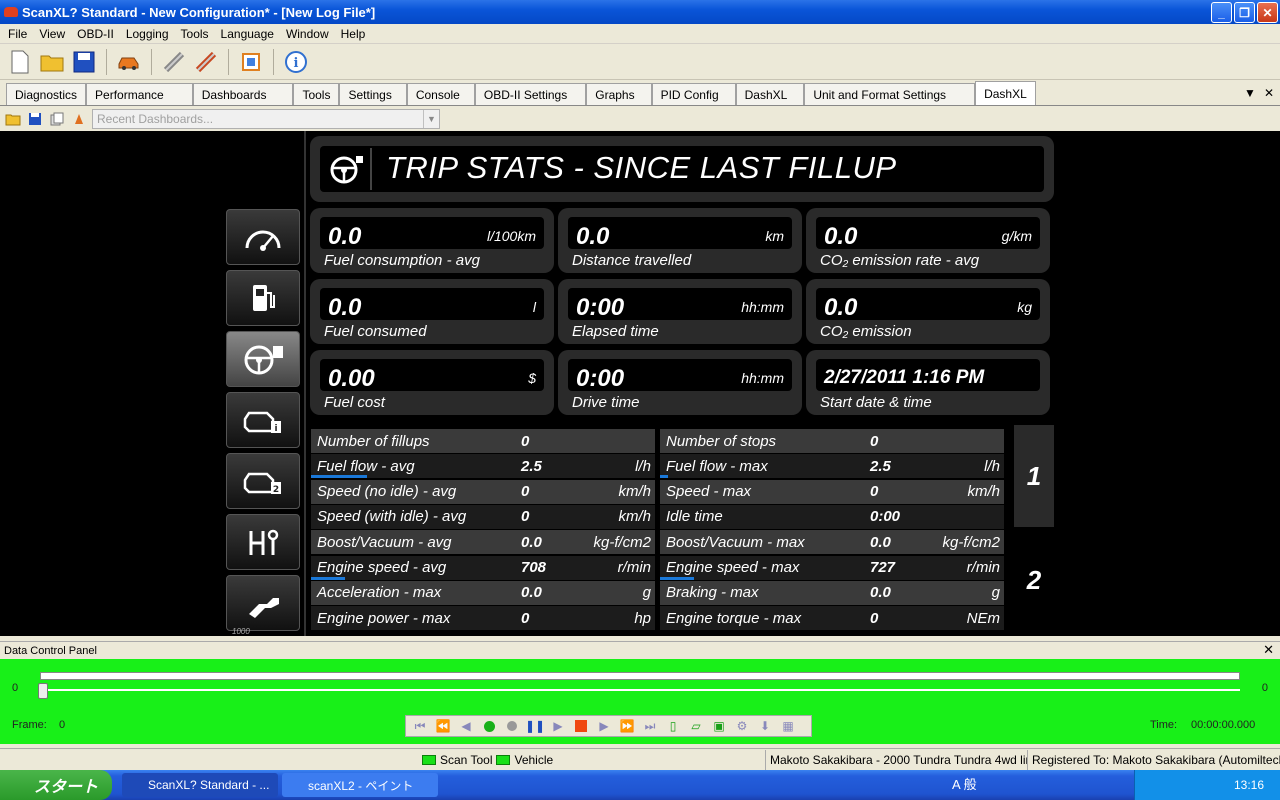 The width and height of the screenshot is (1280, 800). I want to click on left-table-row-indicator-bar, so click(339, 477).